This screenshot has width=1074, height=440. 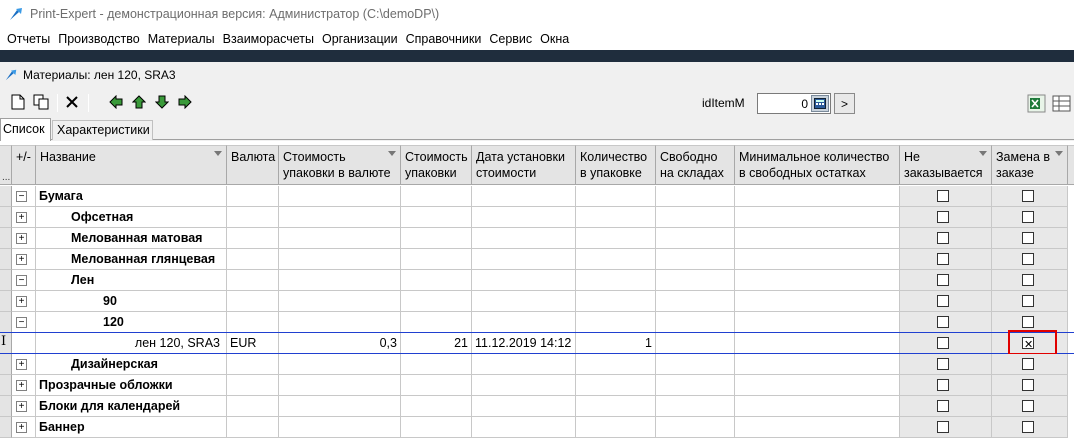 What do you see at coordinates (524, 343) in the screenshot?
I see `cell-cost-date: 11.12.2019 14:12` at bounding box center [524, 343].